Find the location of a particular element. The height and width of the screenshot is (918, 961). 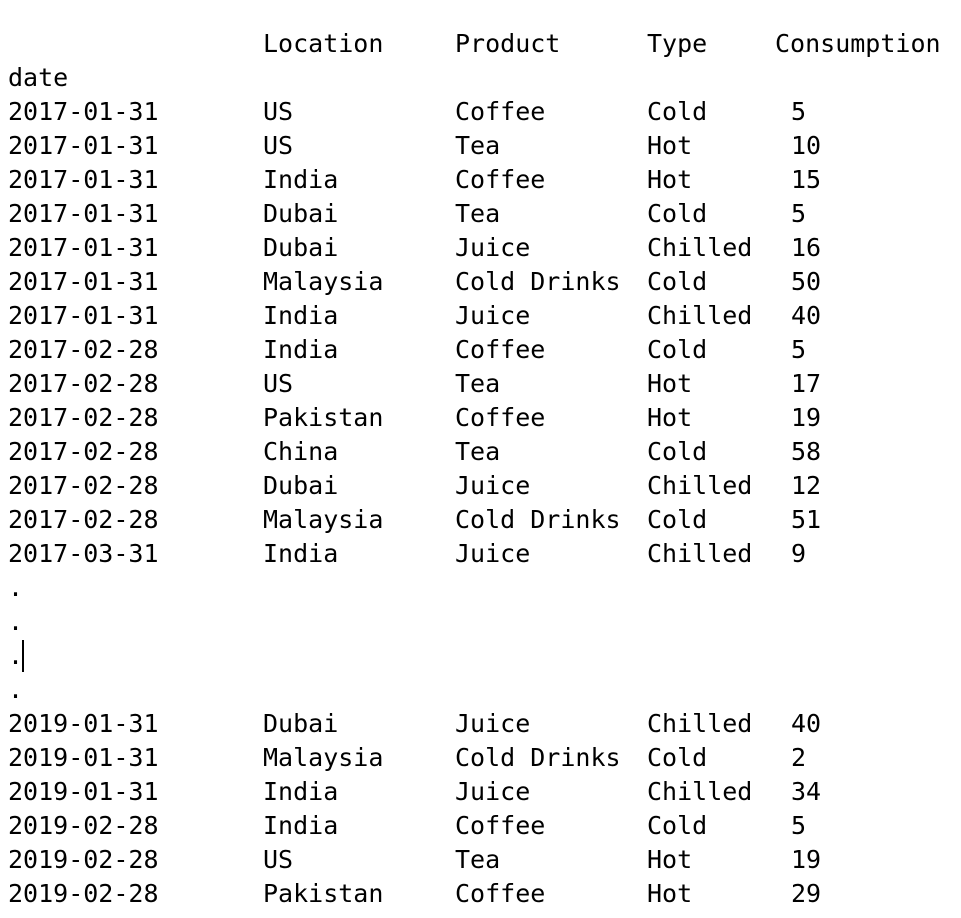

column-header-row: Location Product Type Consumption is located at coordinates (474, 44).